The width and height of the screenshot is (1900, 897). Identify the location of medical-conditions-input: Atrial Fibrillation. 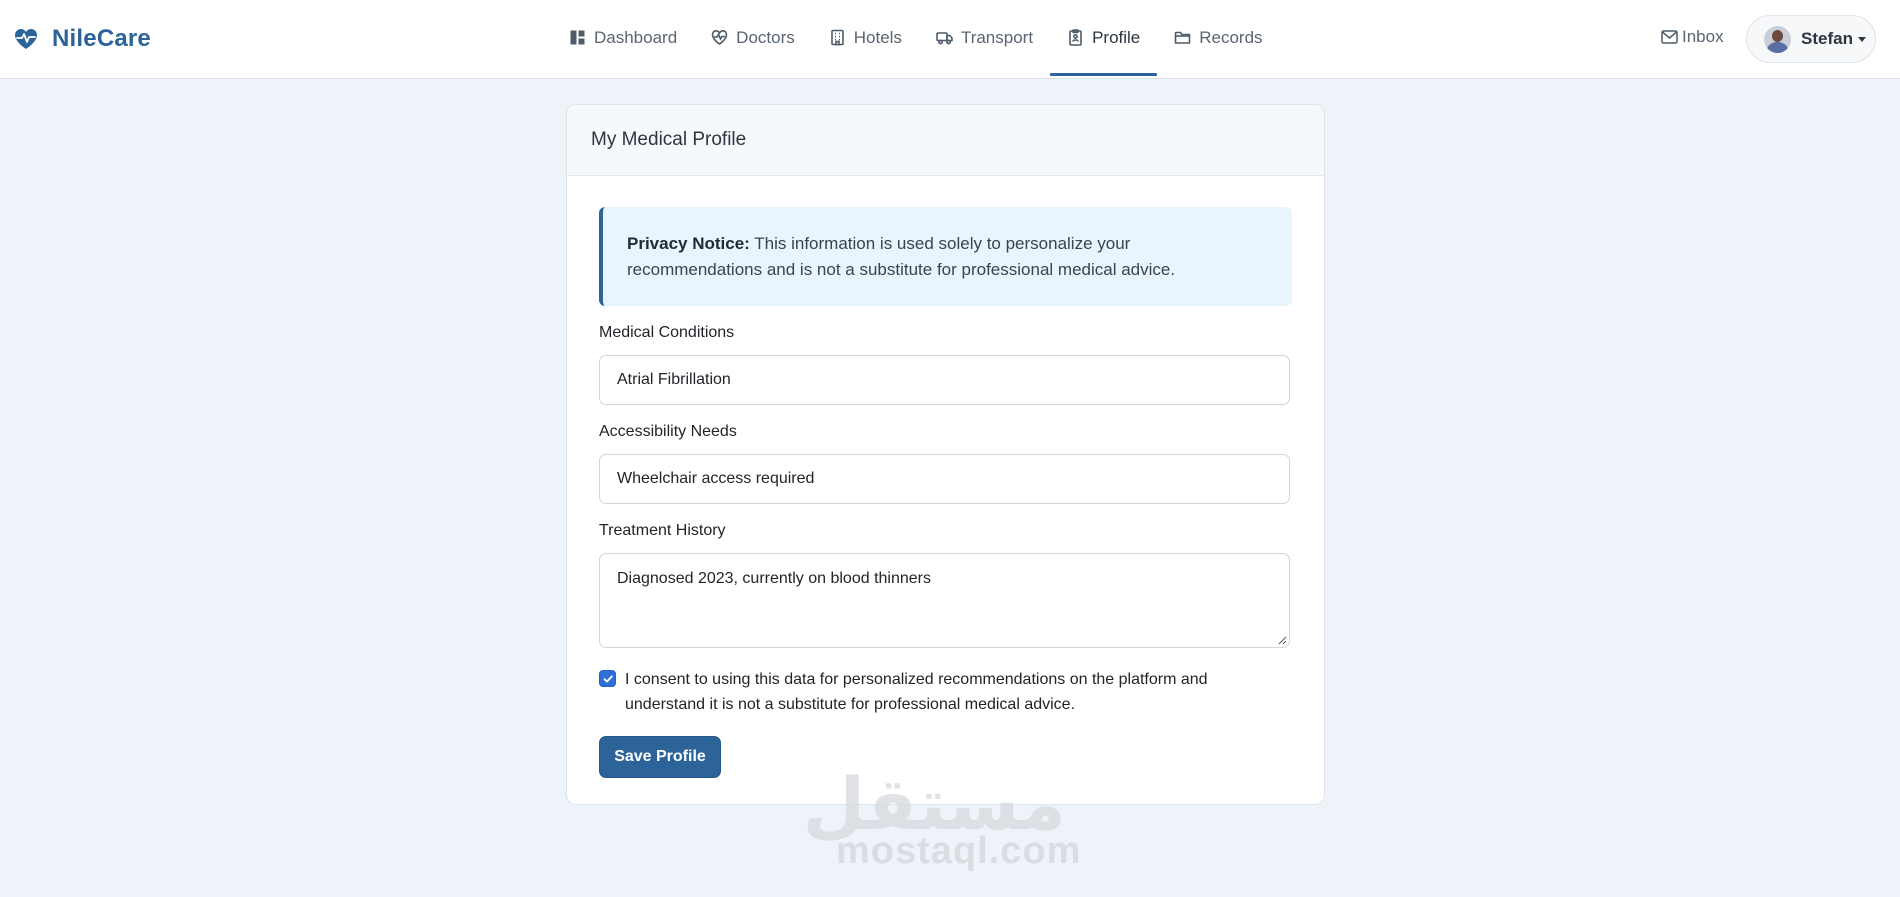
(944, 380).